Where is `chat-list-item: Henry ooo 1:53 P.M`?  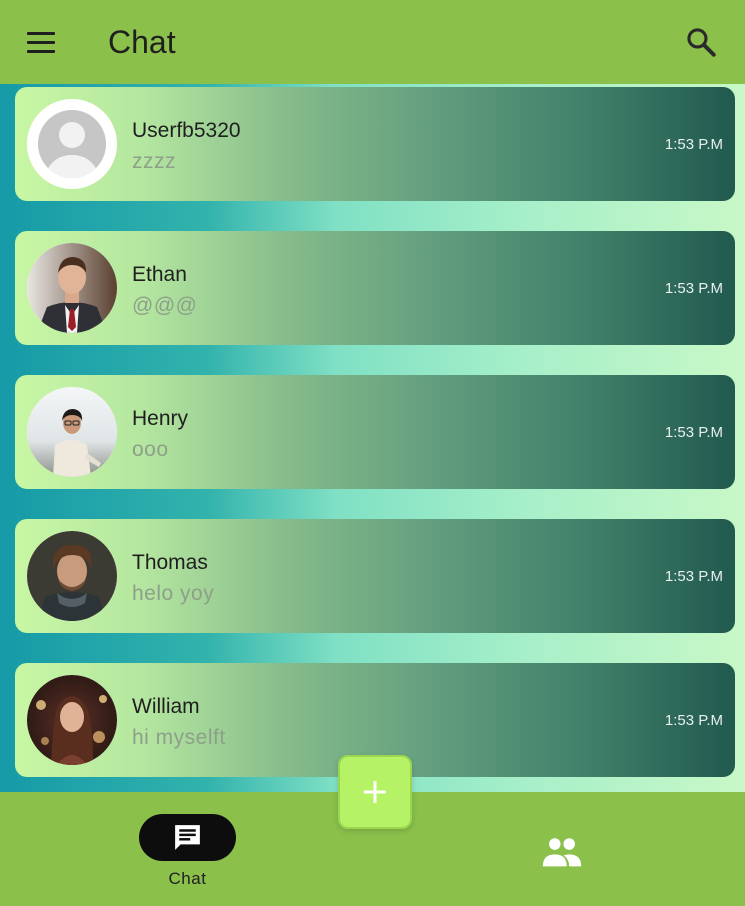
chat-list-item: Henry ooo 1:53 P.M is located at coordinates (375, 432).